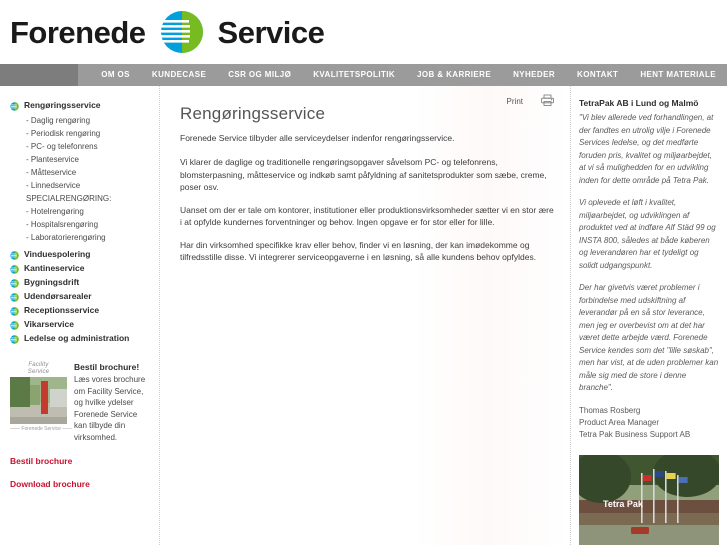 The height and width of the screenshot is (545, 727). Describe the element at coordinates (78, 32) in the screenshot. I see `logo-text-forenede: Forenede` at that location.